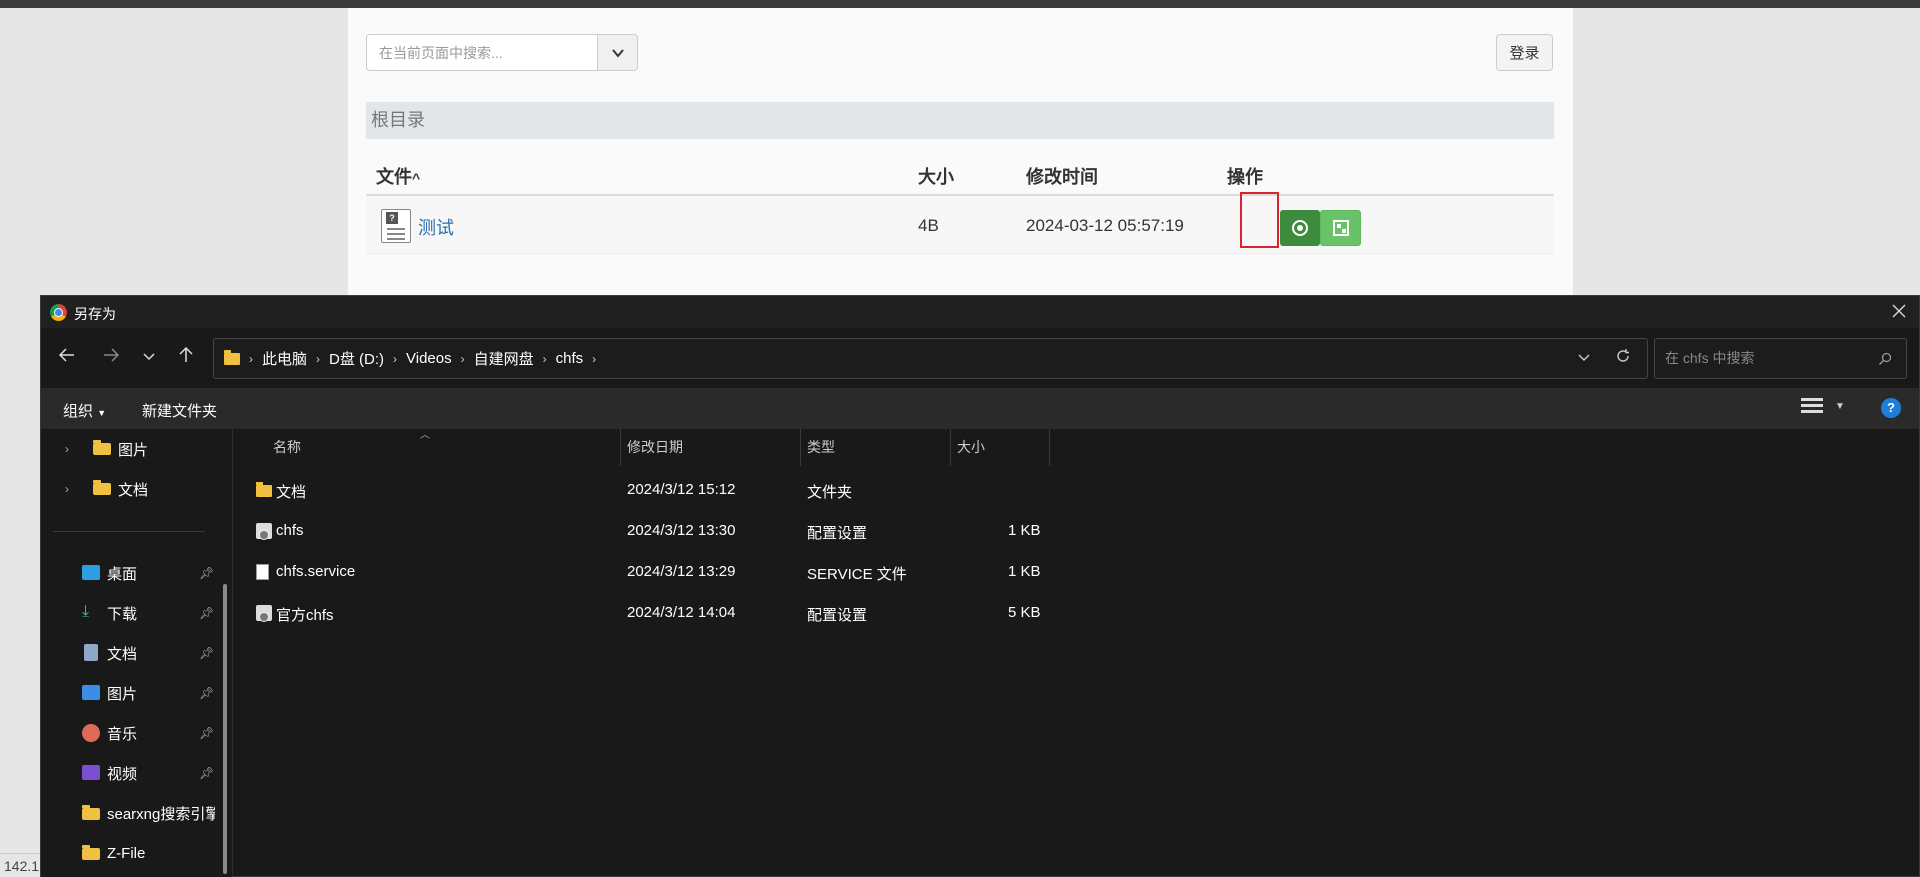 The width and height of the screenshot is (1920, 877). I want to click on nav-item-pictures-lib: › 图片, so click(131, 449).